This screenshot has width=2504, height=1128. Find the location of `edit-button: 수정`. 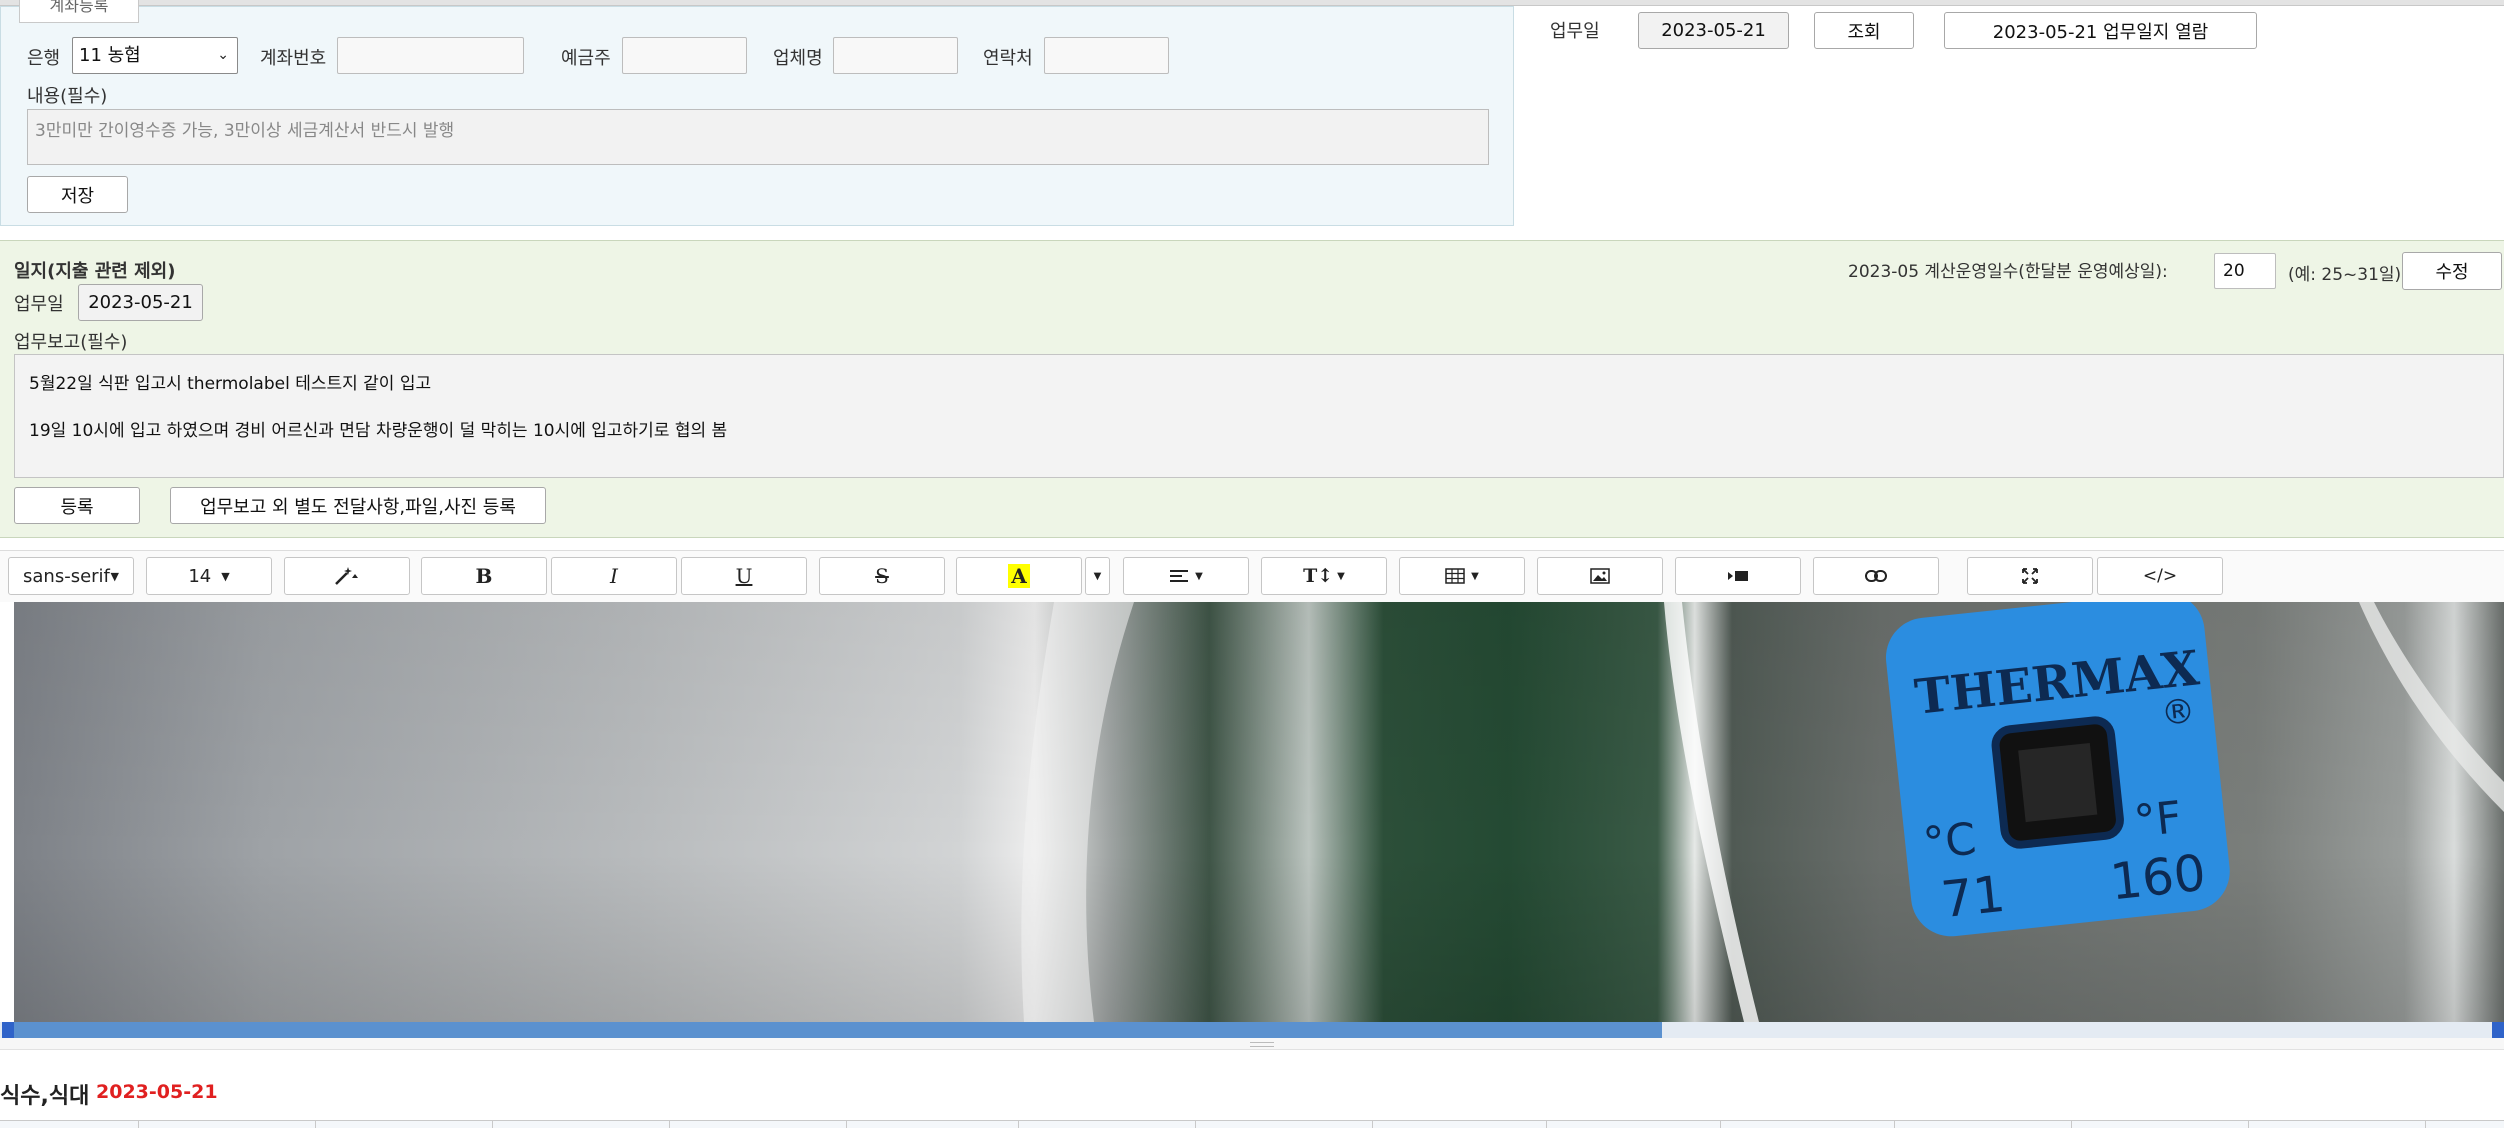

edit-button: 수정 is located at coordinates (2452, 271).